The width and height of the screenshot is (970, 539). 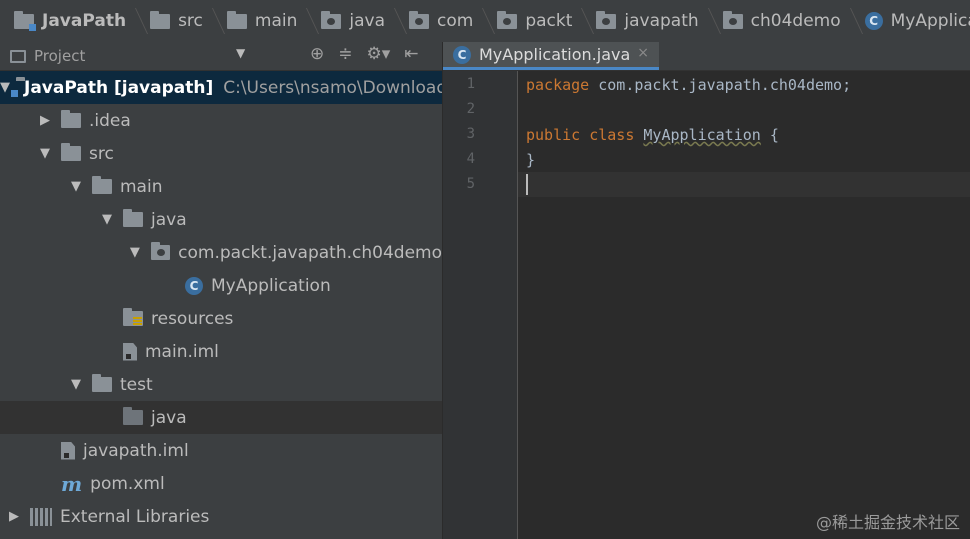 What do you see at coordinates (25, 20) in the screenshot?
I see `module-folder-icon` at bounding box center [25, 20].